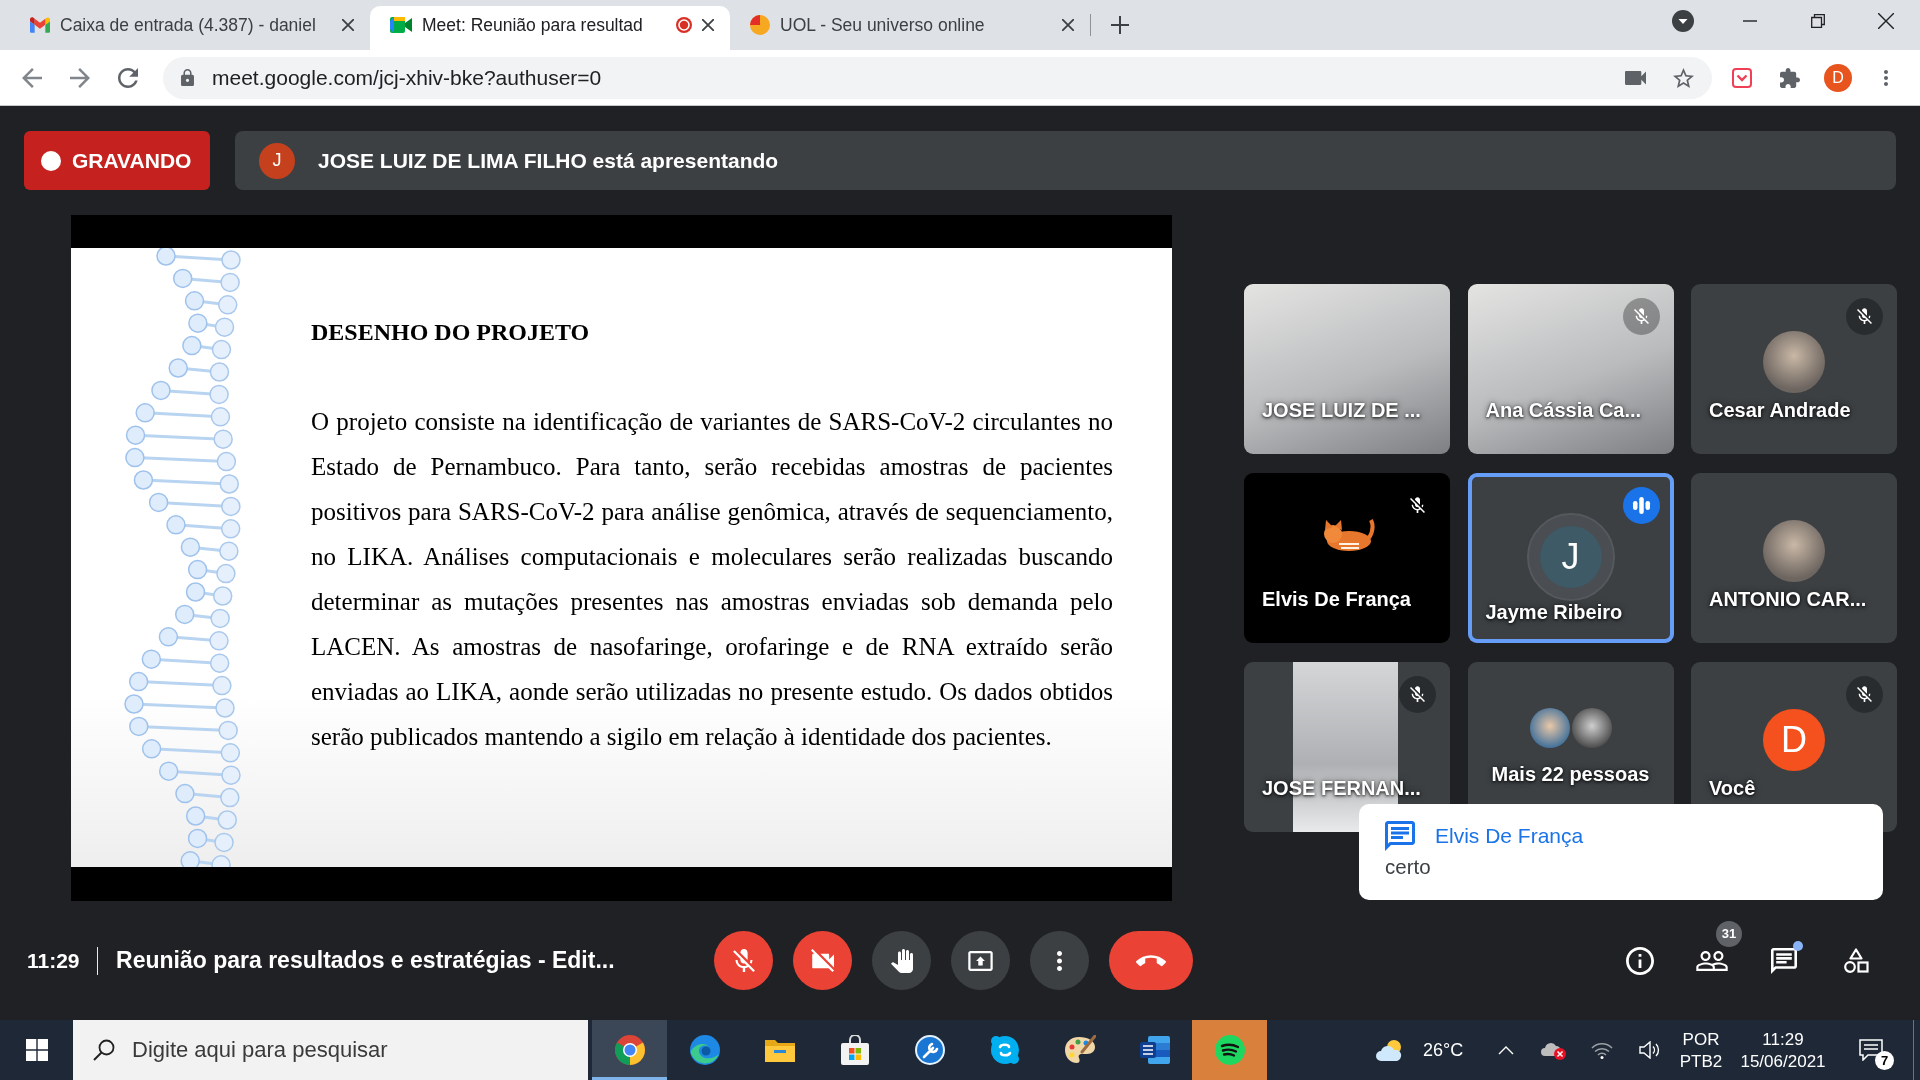 The width and height of the screenshot is (1920, 1080). What do you see at coordinates (1871, 1050) in the screenshot?
I see `notification-icon` at bounding box center [1871, 1050].